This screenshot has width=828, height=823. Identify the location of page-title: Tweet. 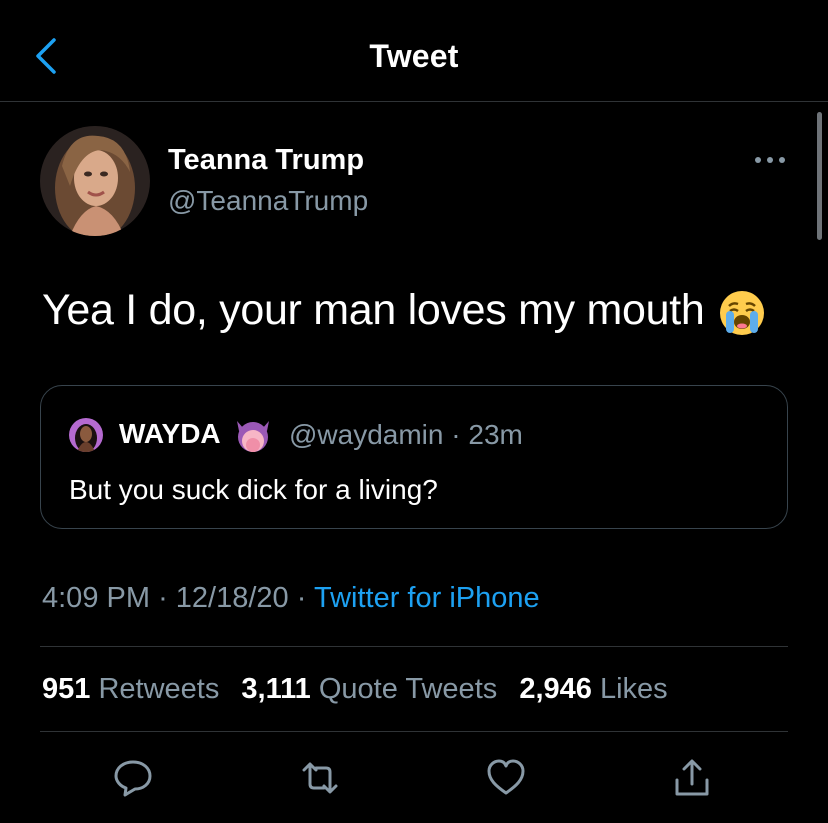
(414, 56).